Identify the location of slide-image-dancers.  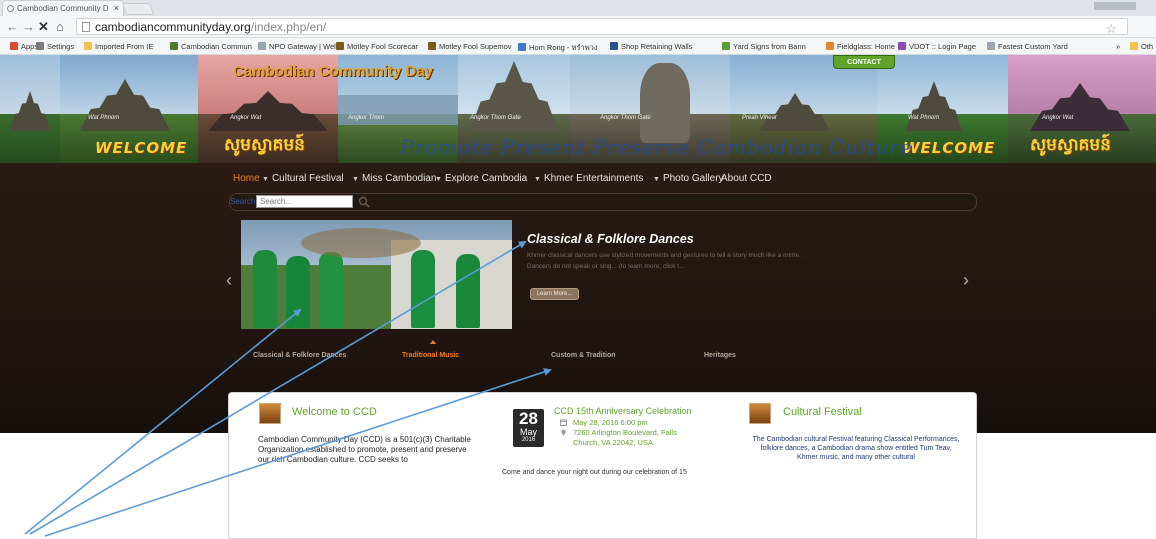
(376, 274).